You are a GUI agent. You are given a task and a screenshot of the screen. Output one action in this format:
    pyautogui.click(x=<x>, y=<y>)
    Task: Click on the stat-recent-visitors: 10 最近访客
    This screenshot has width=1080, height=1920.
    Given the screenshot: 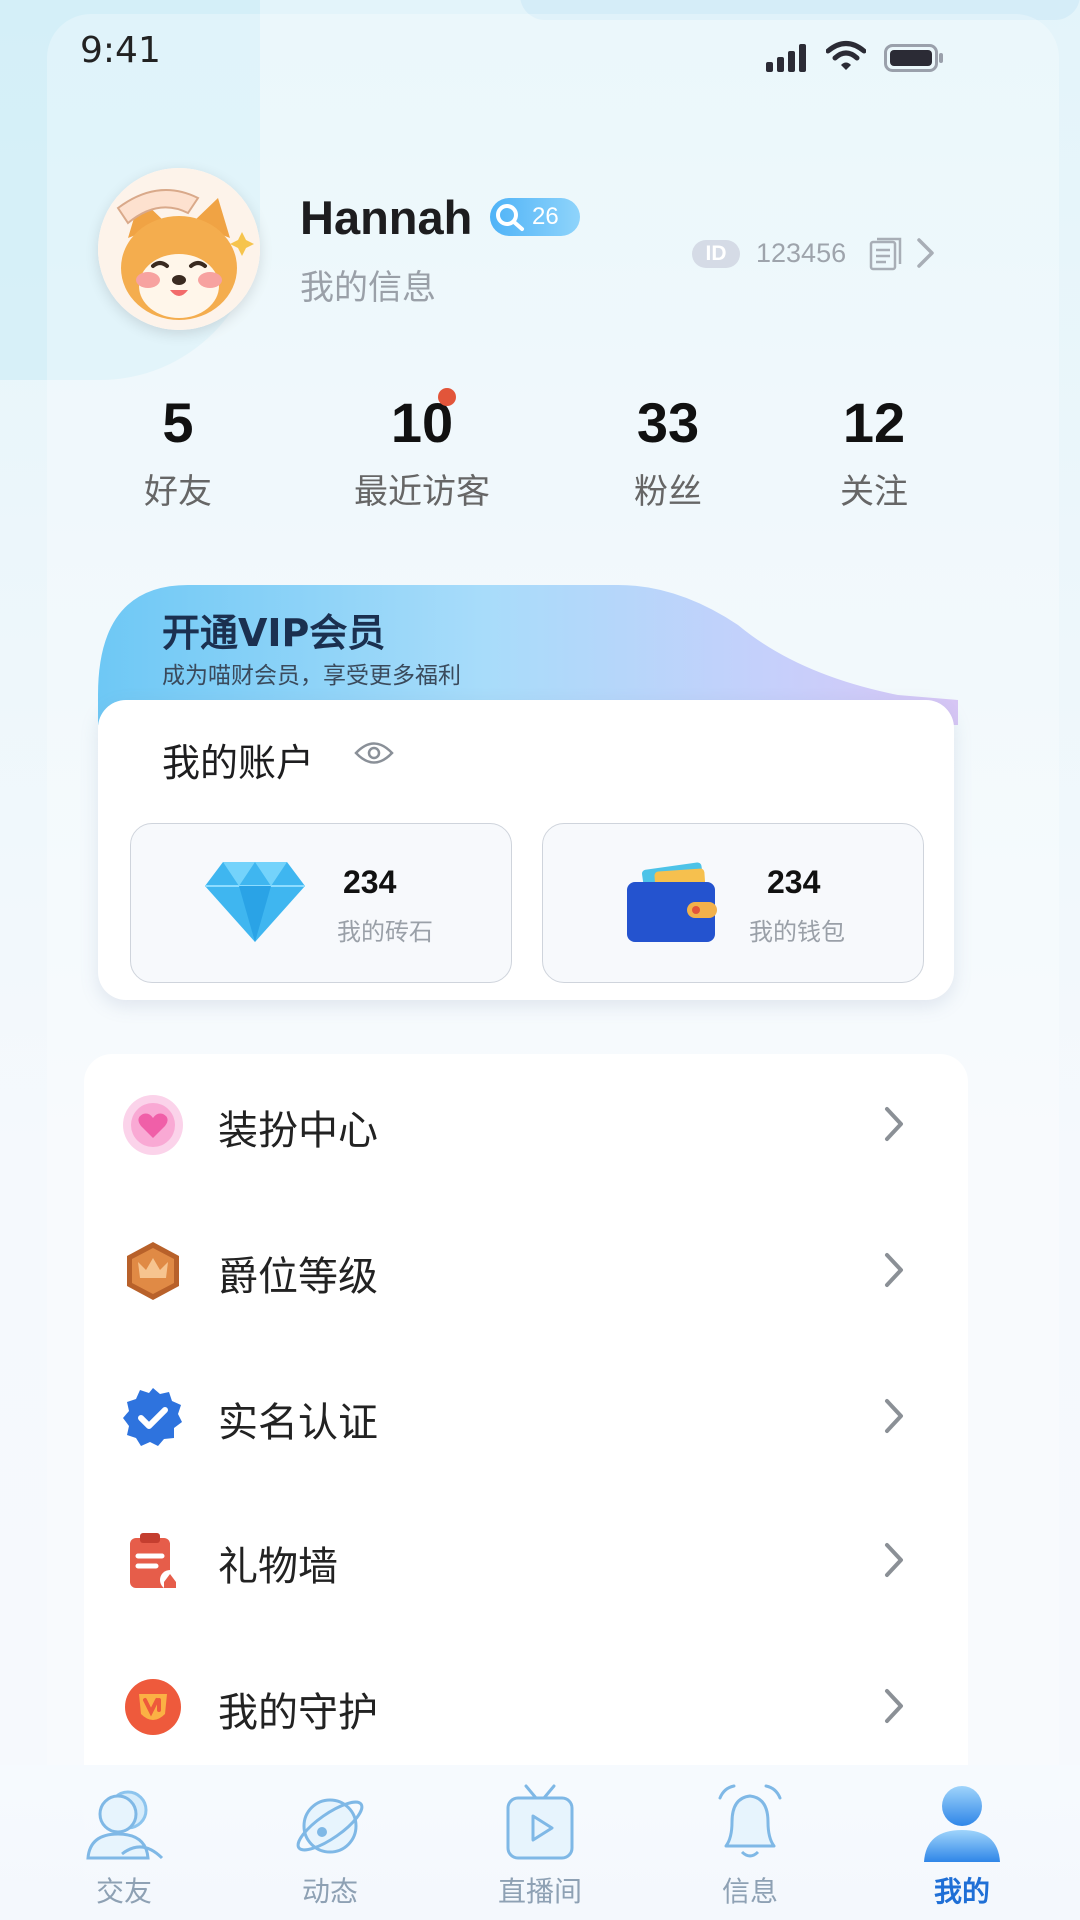 What is the action you would take?
    pyautogui.click(x=422, y=450)
    